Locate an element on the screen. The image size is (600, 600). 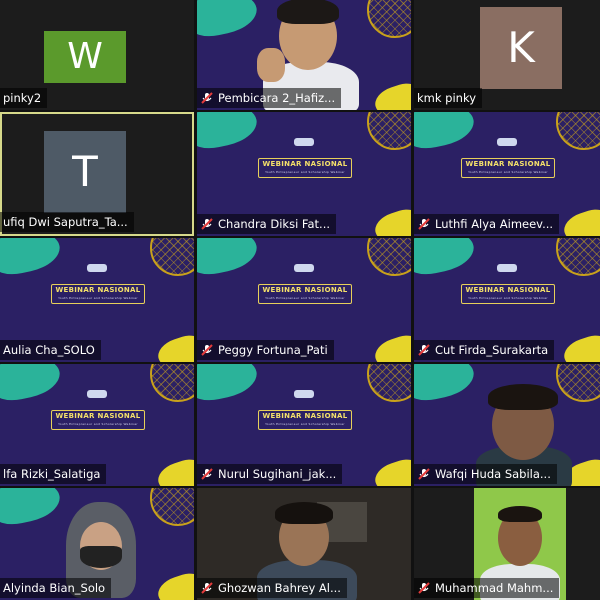
avatar: T is located at coordinates (85, 172).